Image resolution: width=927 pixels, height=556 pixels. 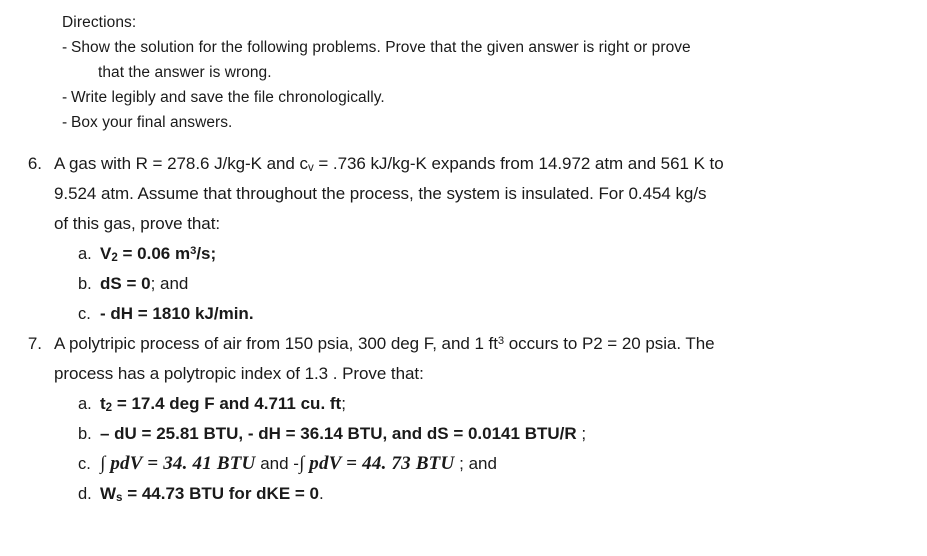 I want to click on problem-7c-tail: ; and, so click(x=475, y=463).